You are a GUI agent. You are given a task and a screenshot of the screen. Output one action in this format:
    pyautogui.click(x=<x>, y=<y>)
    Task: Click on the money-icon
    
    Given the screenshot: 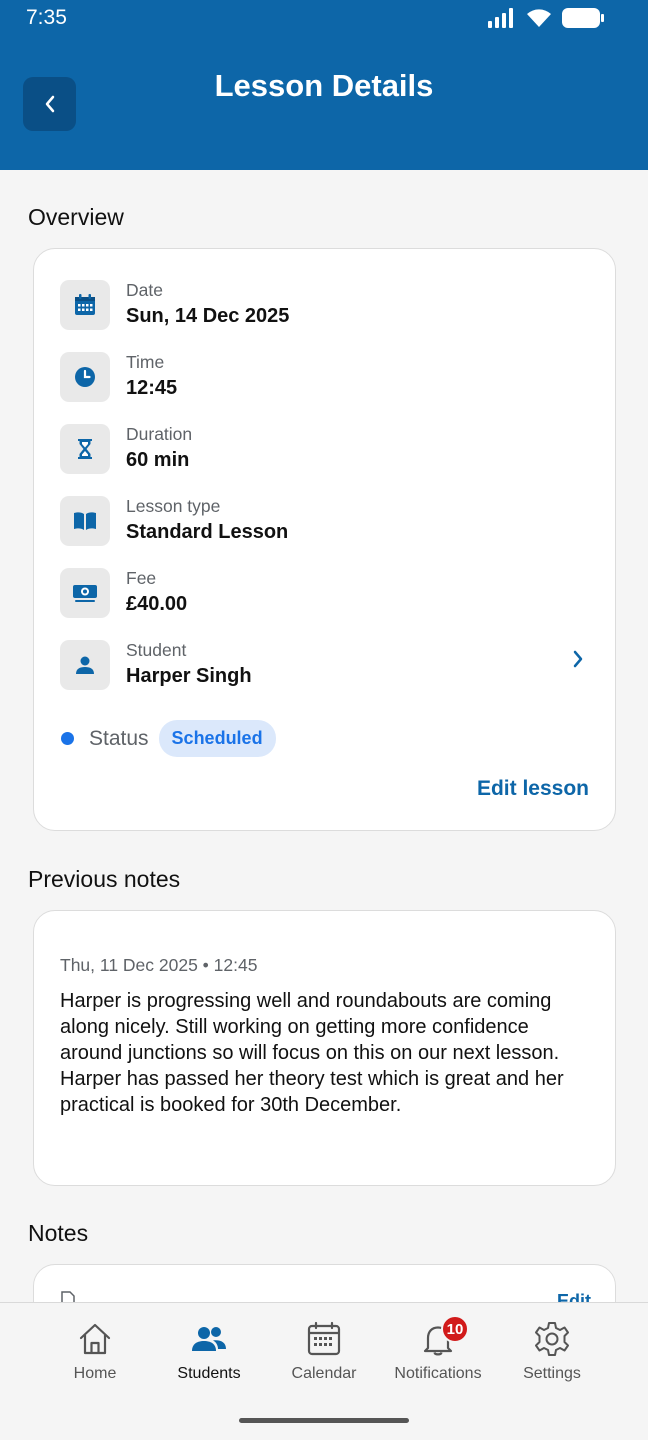 What is the action you would take?
    pyautogui.click(x=85, y=592)
    